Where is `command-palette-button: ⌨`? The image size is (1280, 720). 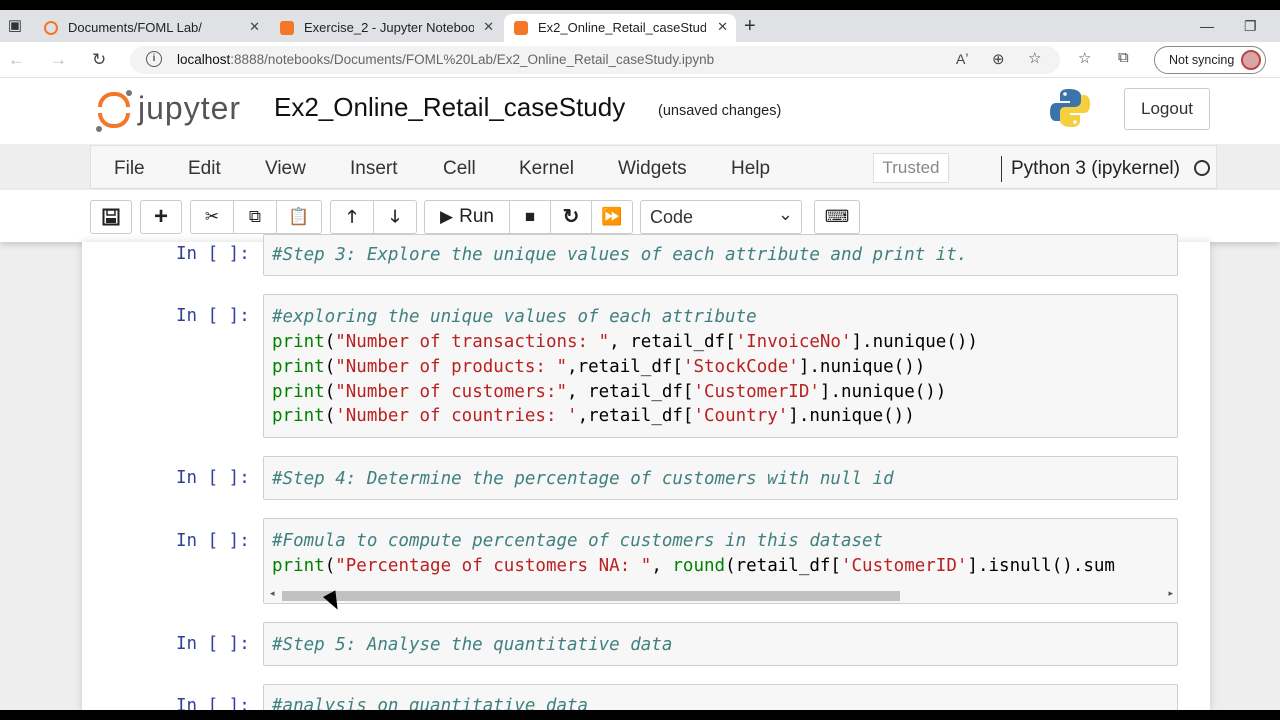
command-palette-button: ⌨ is located at coordinates (837, 217).